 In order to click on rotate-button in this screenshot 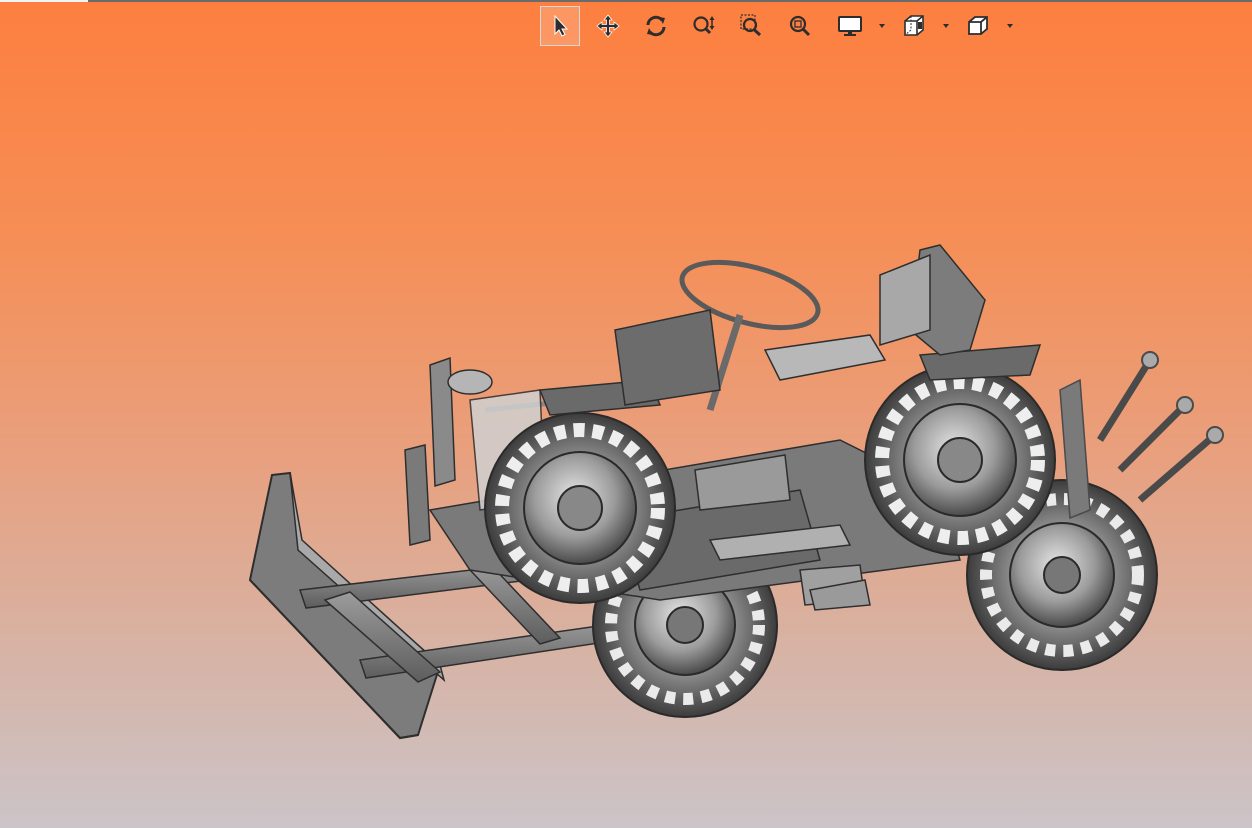, I will do `click(656, 26)`.